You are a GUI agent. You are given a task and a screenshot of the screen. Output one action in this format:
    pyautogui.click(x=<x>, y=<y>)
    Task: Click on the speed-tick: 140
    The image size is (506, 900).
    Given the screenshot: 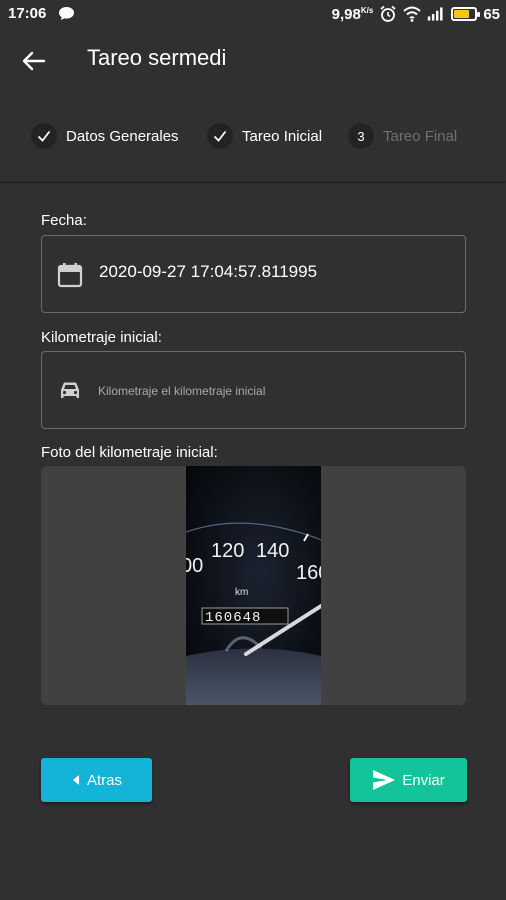 What is the action you would take?
    pyautogui.click(x=272, y=551)
    